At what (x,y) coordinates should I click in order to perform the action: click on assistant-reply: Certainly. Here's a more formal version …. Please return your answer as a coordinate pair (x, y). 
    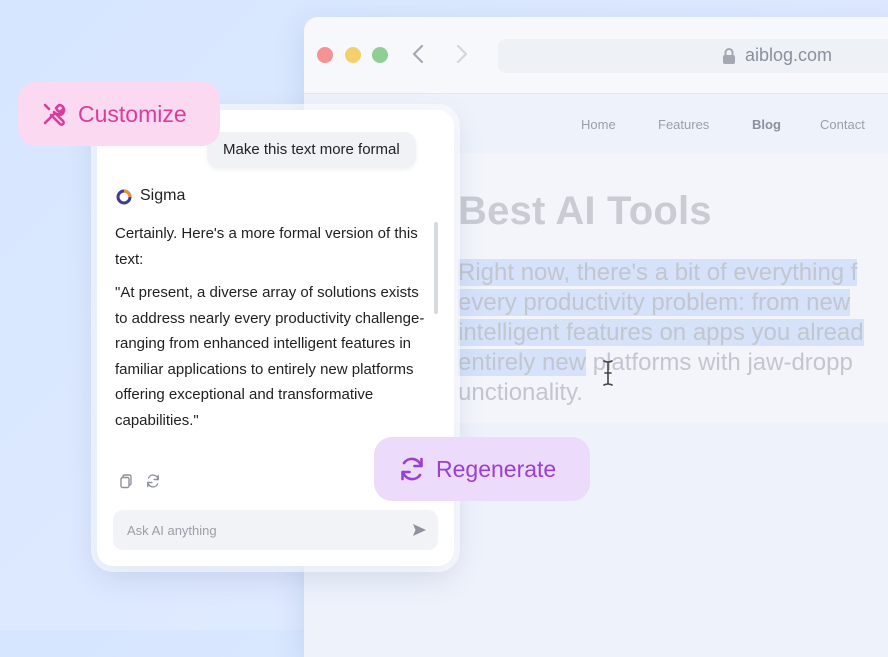
    Looking at the image, I should click on (271, 331).